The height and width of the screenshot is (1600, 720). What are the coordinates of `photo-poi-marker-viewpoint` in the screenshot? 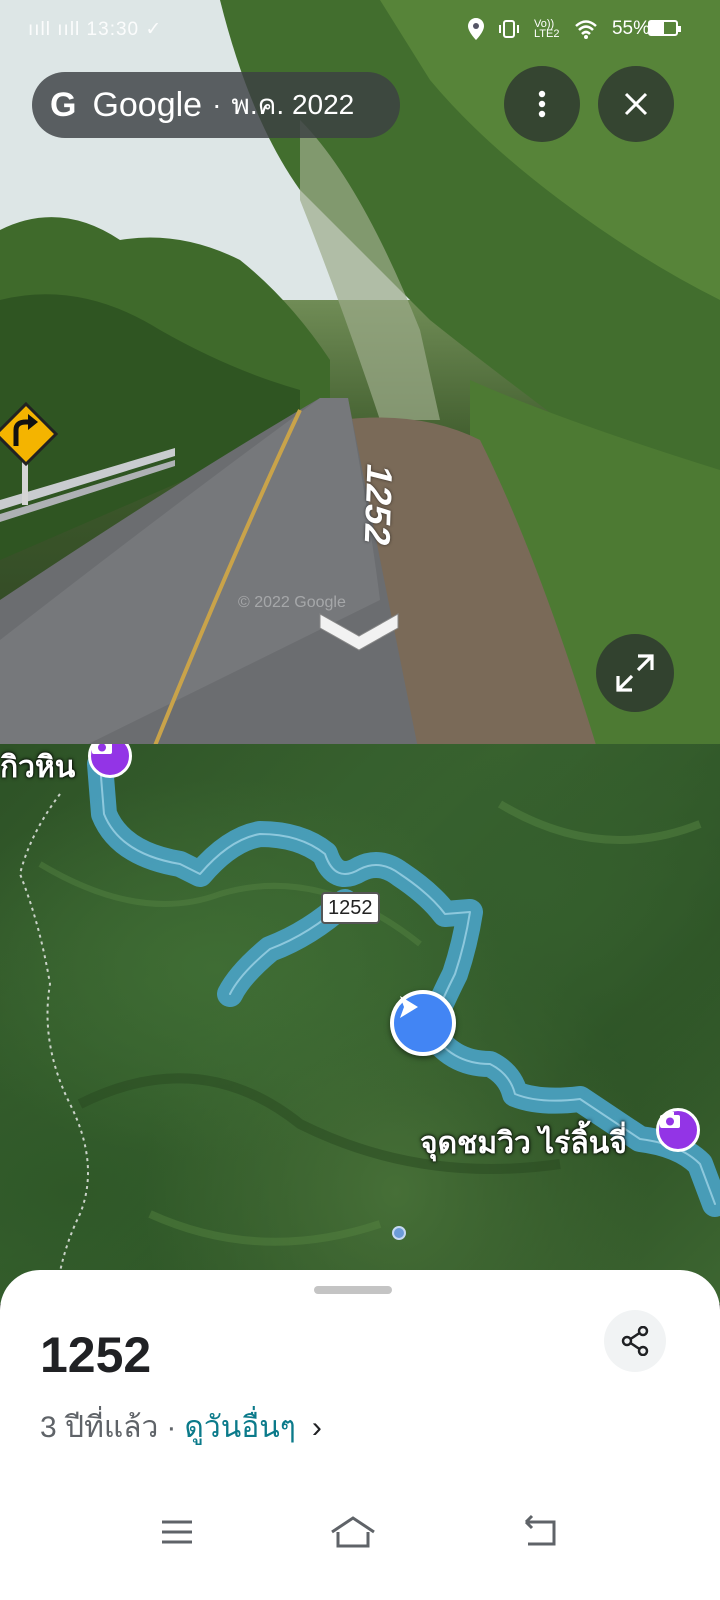 It's located at (678, 1130).